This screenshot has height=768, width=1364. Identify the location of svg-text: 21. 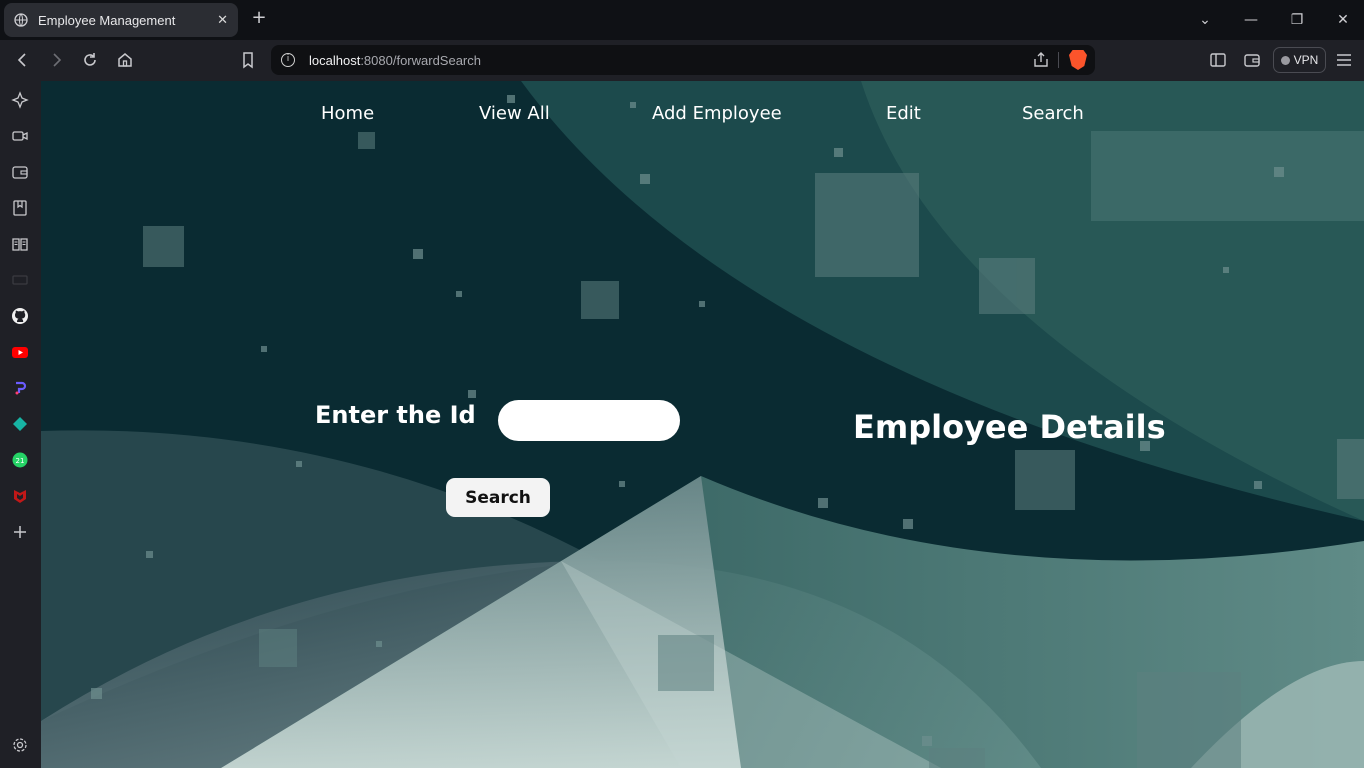
(20, 461).